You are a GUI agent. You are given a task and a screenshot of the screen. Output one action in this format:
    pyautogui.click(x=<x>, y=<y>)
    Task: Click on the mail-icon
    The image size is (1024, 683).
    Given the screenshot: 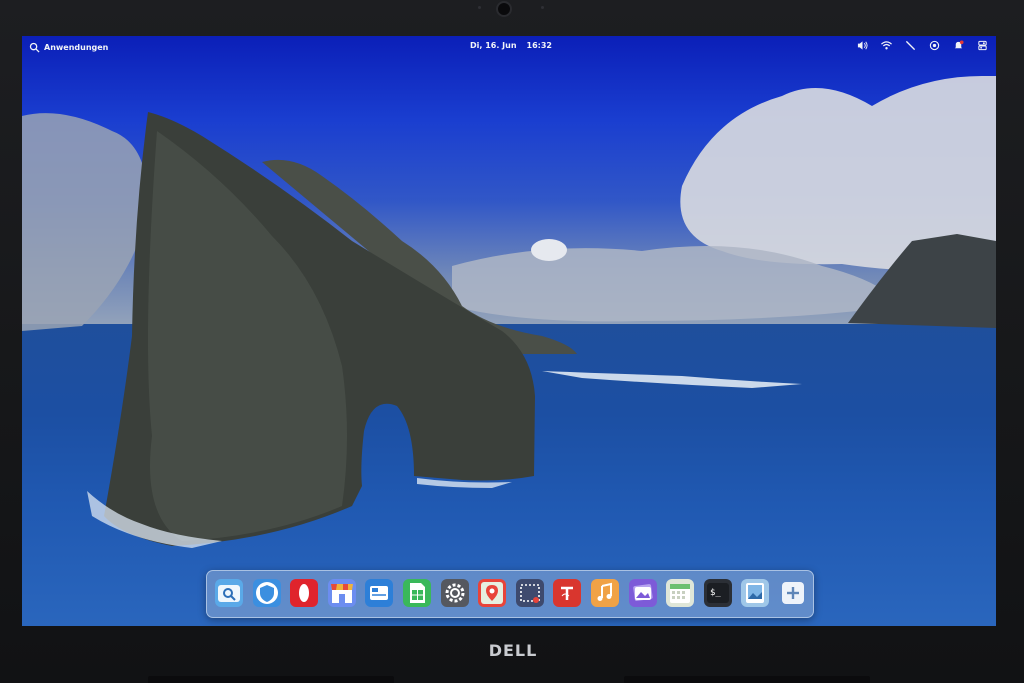 What is the action you would take?
    pyautogui.click(x=379, y=593)
    